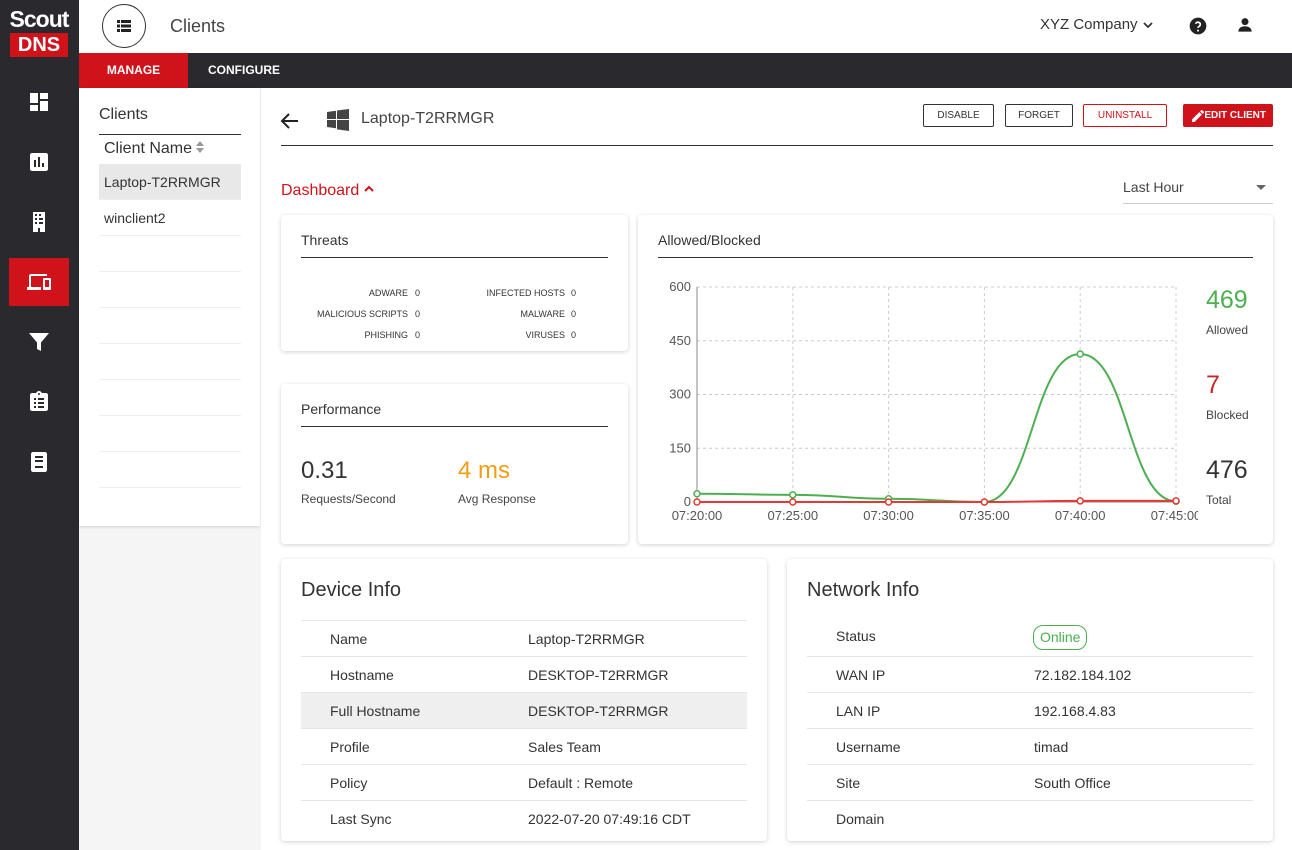 The height and width of the screenshot is (850, 1292). I want to click on filter-icon, so click(39, 342).